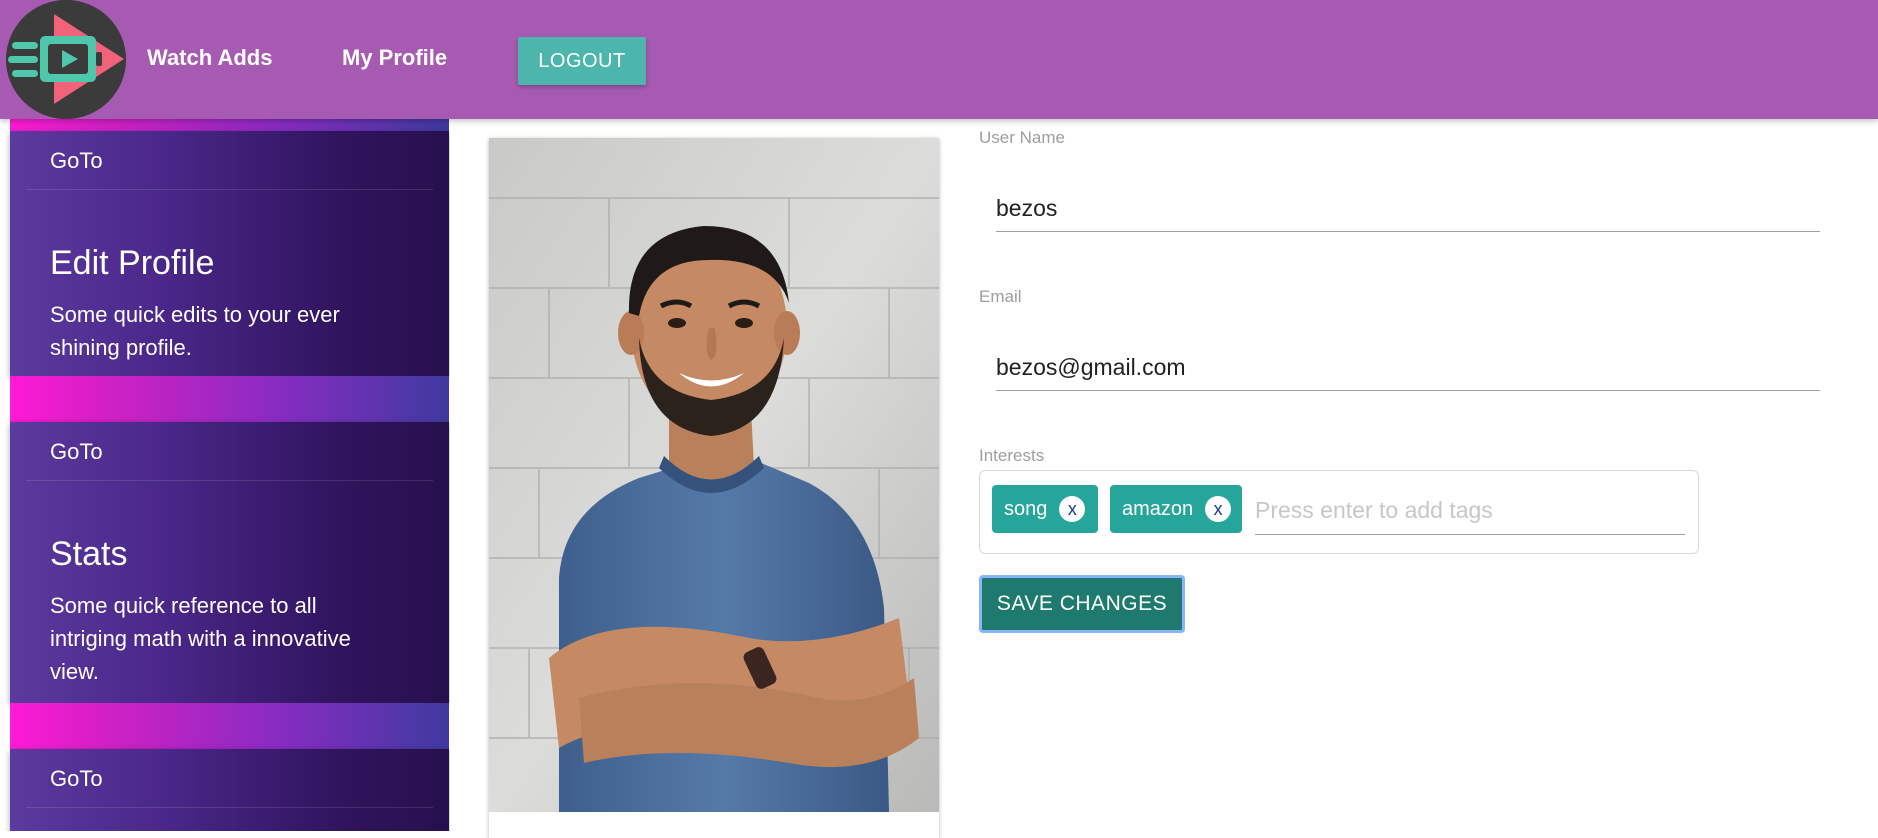  I want to click on tag-chip-song: song x, so click(1045, 509).